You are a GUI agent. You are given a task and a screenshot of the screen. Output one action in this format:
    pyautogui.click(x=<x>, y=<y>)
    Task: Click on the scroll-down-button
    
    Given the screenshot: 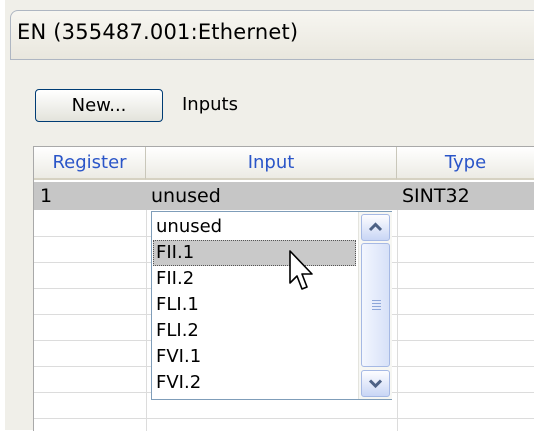 What is the action you would take?
    pyautogui.click(x=375, y=383)
    